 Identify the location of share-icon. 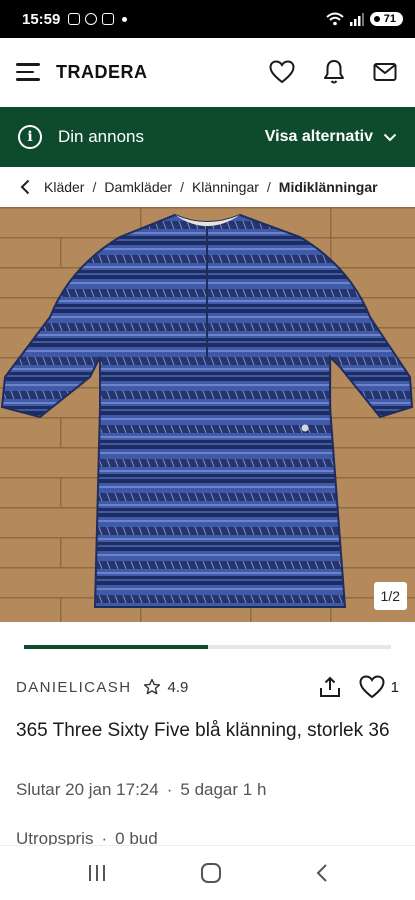
(330, 687).